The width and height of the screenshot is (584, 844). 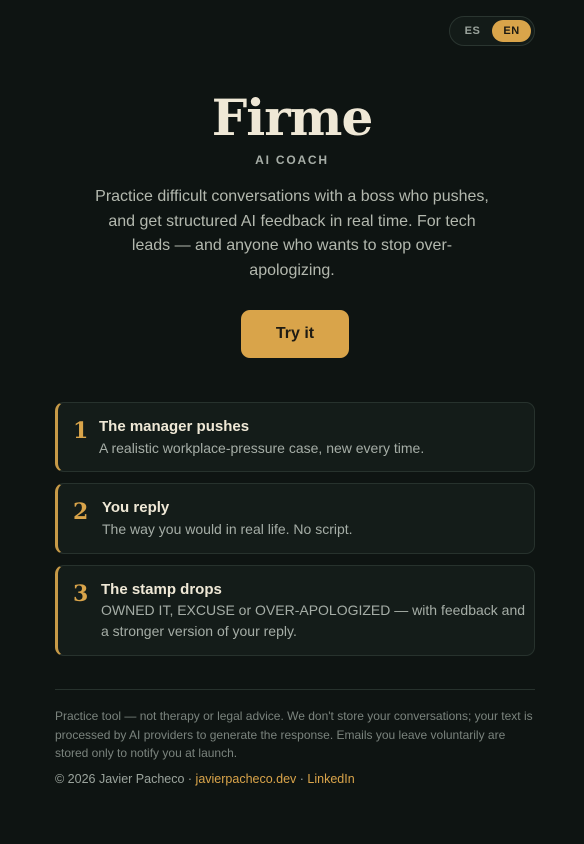 I want to click on try-it-button: Try it, so click(x=295, y=334).